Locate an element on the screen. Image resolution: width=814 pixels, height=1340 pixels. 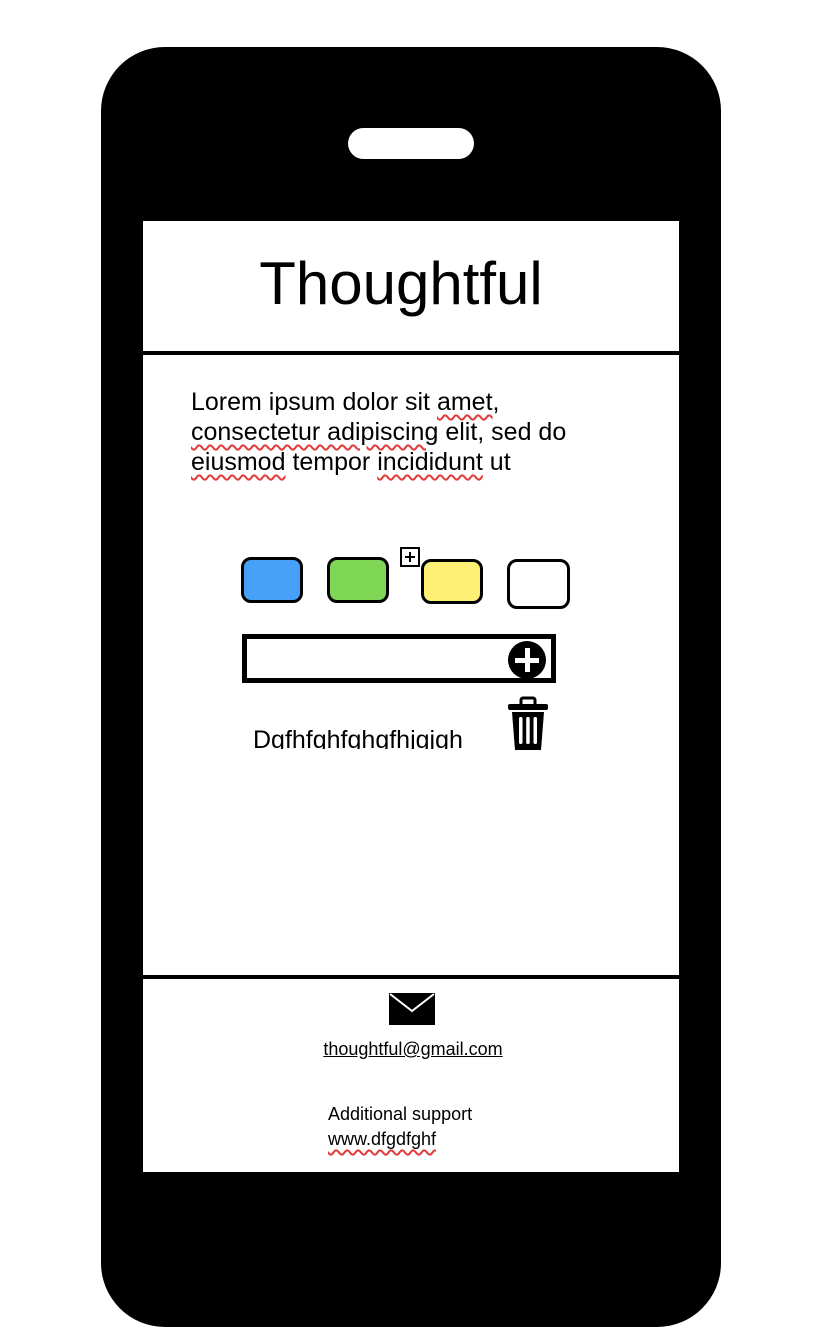
add-color-icon is located at coordinates (410, 557).